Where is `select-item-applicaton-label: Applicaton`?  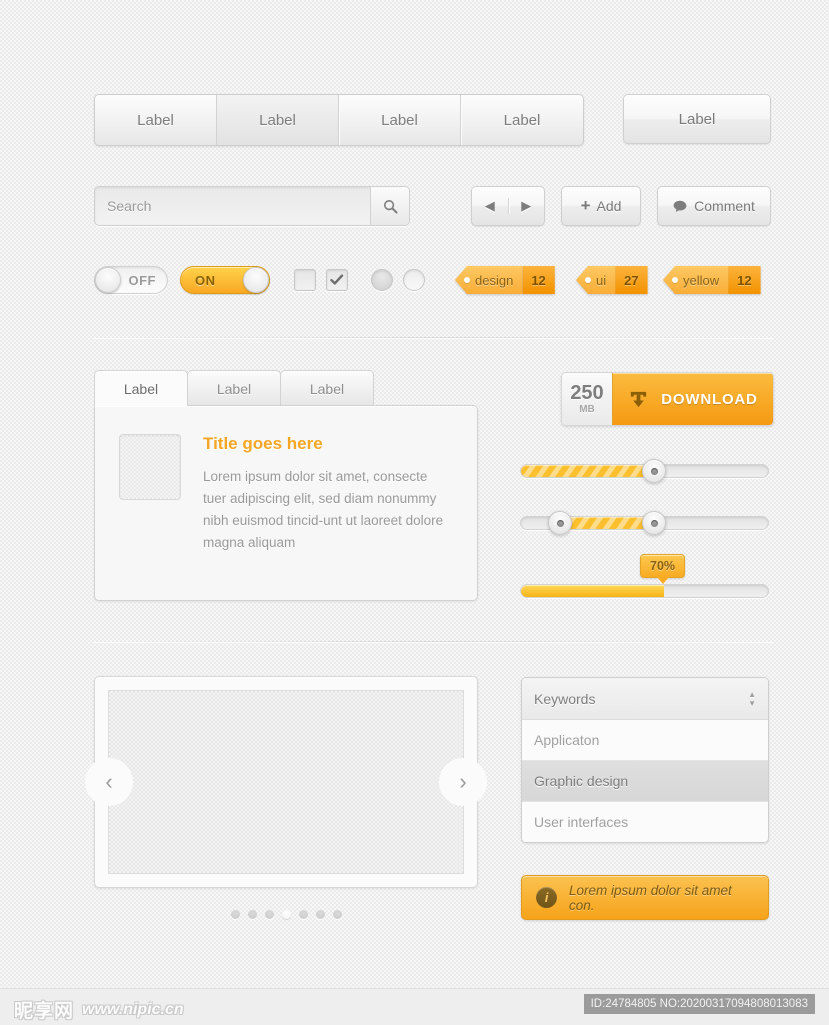
select-item-applicaton-label: Applicaton is located at coordinates (567, 740).